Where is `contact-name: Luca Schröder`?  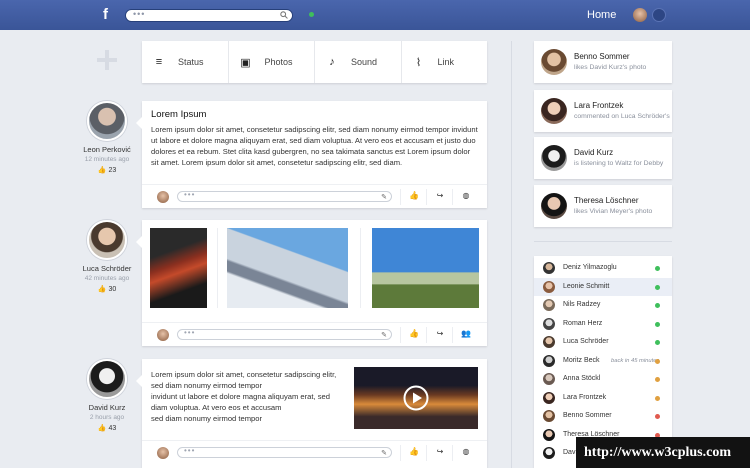
contact-name: Luca Schröder is located at coordinates (586, 341).